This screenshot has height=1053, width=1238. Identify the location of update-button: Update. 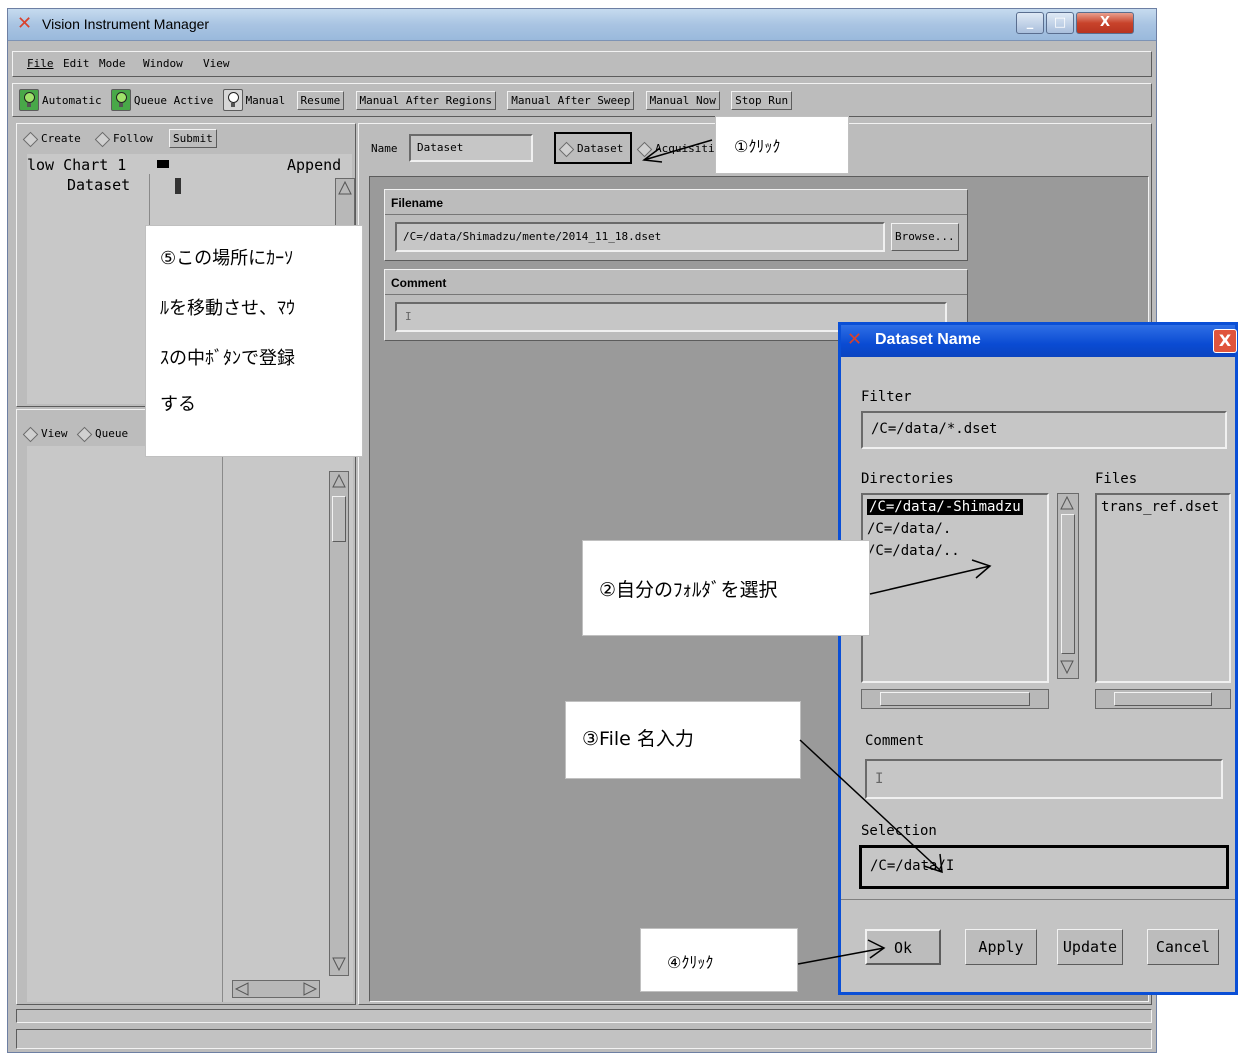
(1090, 947).